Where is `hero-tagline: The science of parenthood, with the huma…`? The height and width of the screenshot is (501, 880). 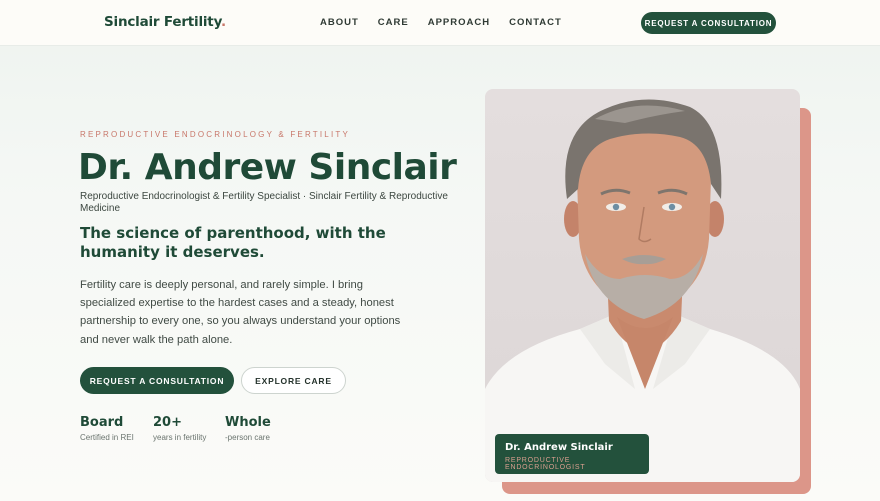
hero-tagline: The science of parenthood, with the huma… is located at coordinates (233, 242).